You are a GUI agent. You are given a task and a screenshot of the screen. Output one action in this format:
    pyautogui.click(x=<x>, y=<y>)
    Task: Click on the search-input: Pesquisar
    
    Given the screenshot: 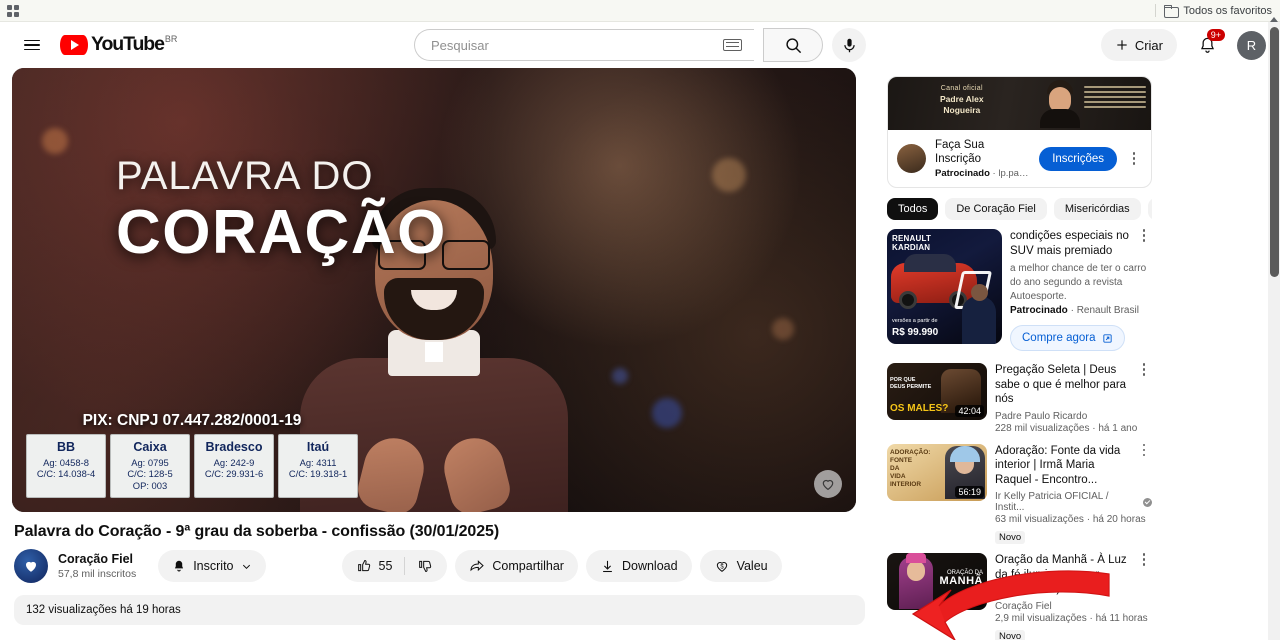 What is the action you would take?
    pyautogui.click(x=584, y=45)
    